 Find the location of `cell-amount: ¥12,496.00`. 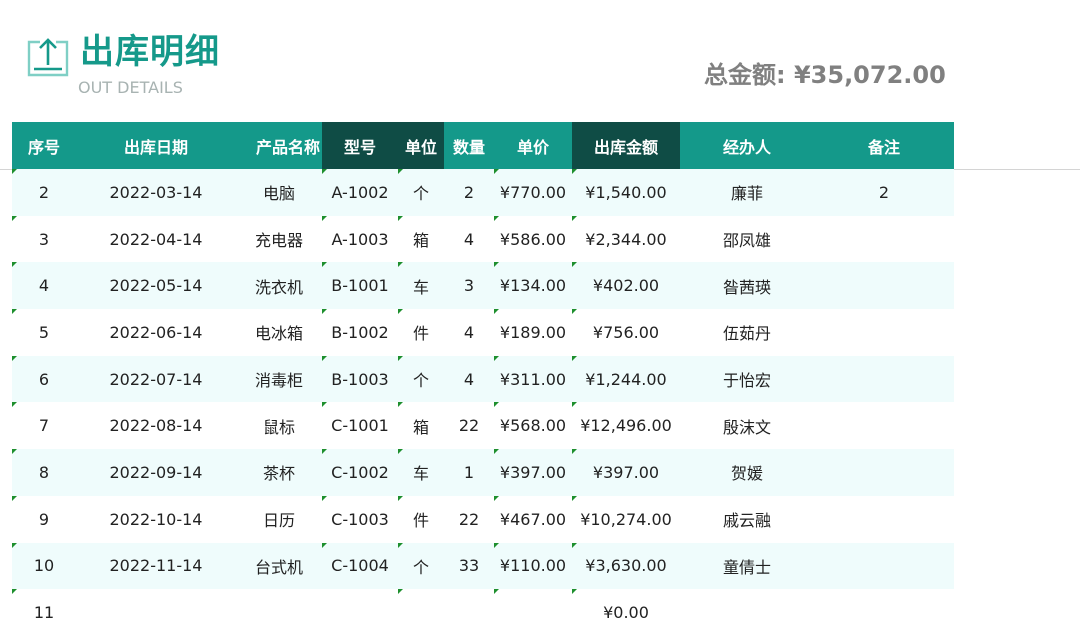

cell-amount: ¥12,496.00 is located at coordinates (626, 426).